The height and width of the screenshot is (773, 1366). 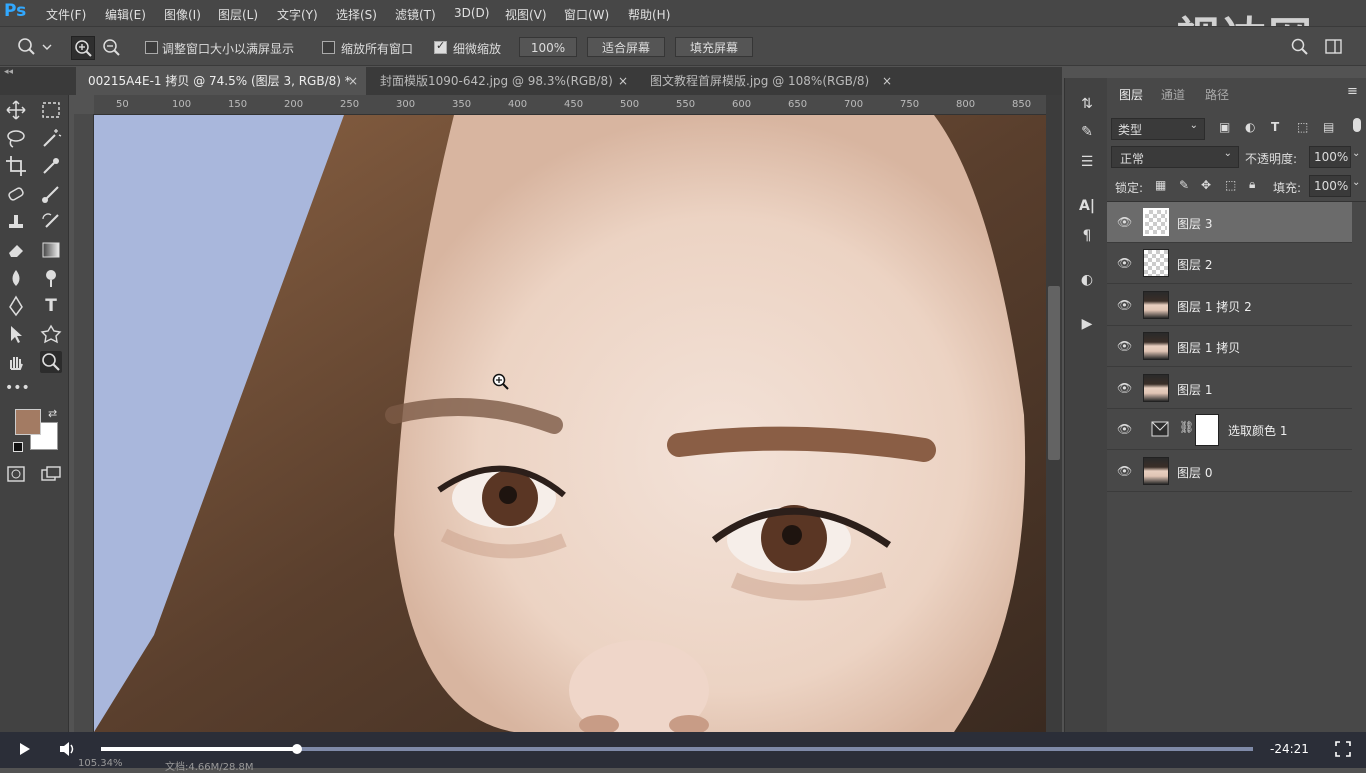 What do you see at coordinates (238, 14) in the screenshot?
I see `menu-layer: 图层(L)` at bounding box center [238, 14].